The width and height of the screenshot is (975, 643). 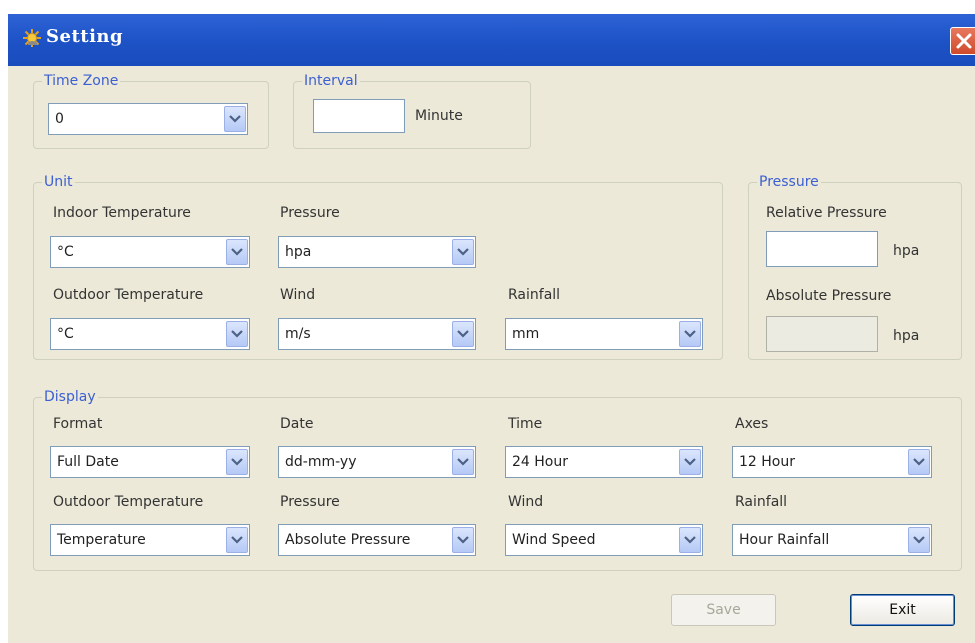 I want to click on time-value: 24 Hour, so click(x=540, y=462).